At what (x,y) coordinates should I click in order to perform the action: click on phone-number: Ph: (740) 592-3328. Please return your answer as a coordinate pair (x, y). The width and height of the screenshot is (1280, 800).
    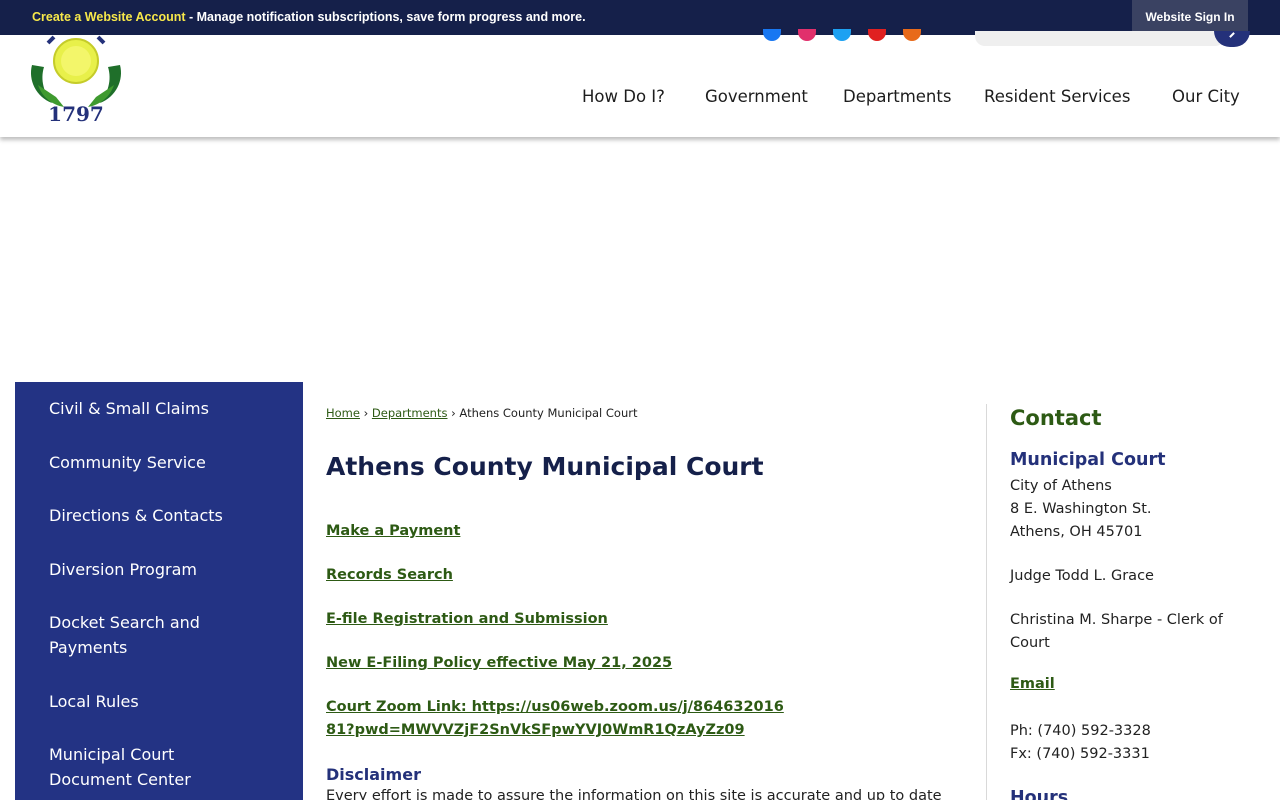
    Looking at the image, I should click on (1080, 731).